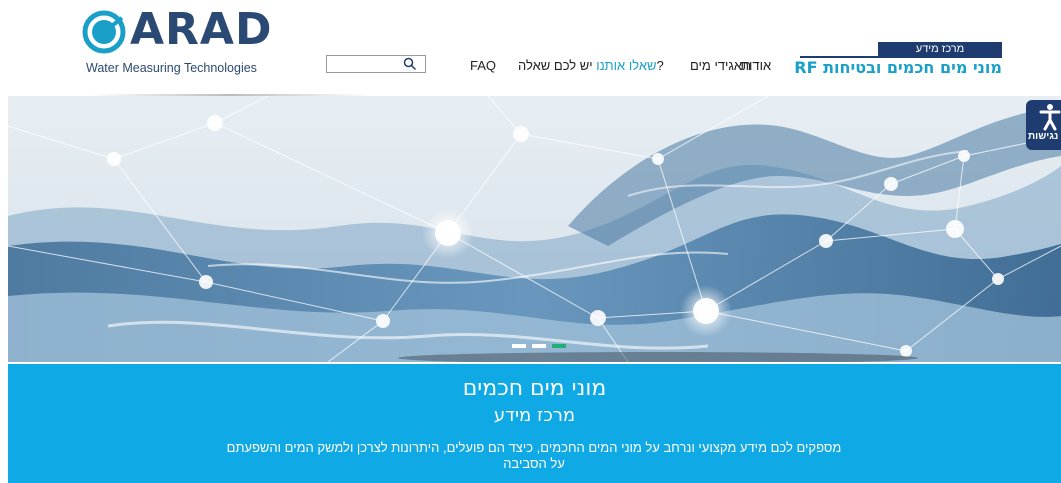  Describe the element at coordinates (898, 67) in the screenshot. I see `brand-title: מוני מים חכמים ובטיחות RF` at that location.